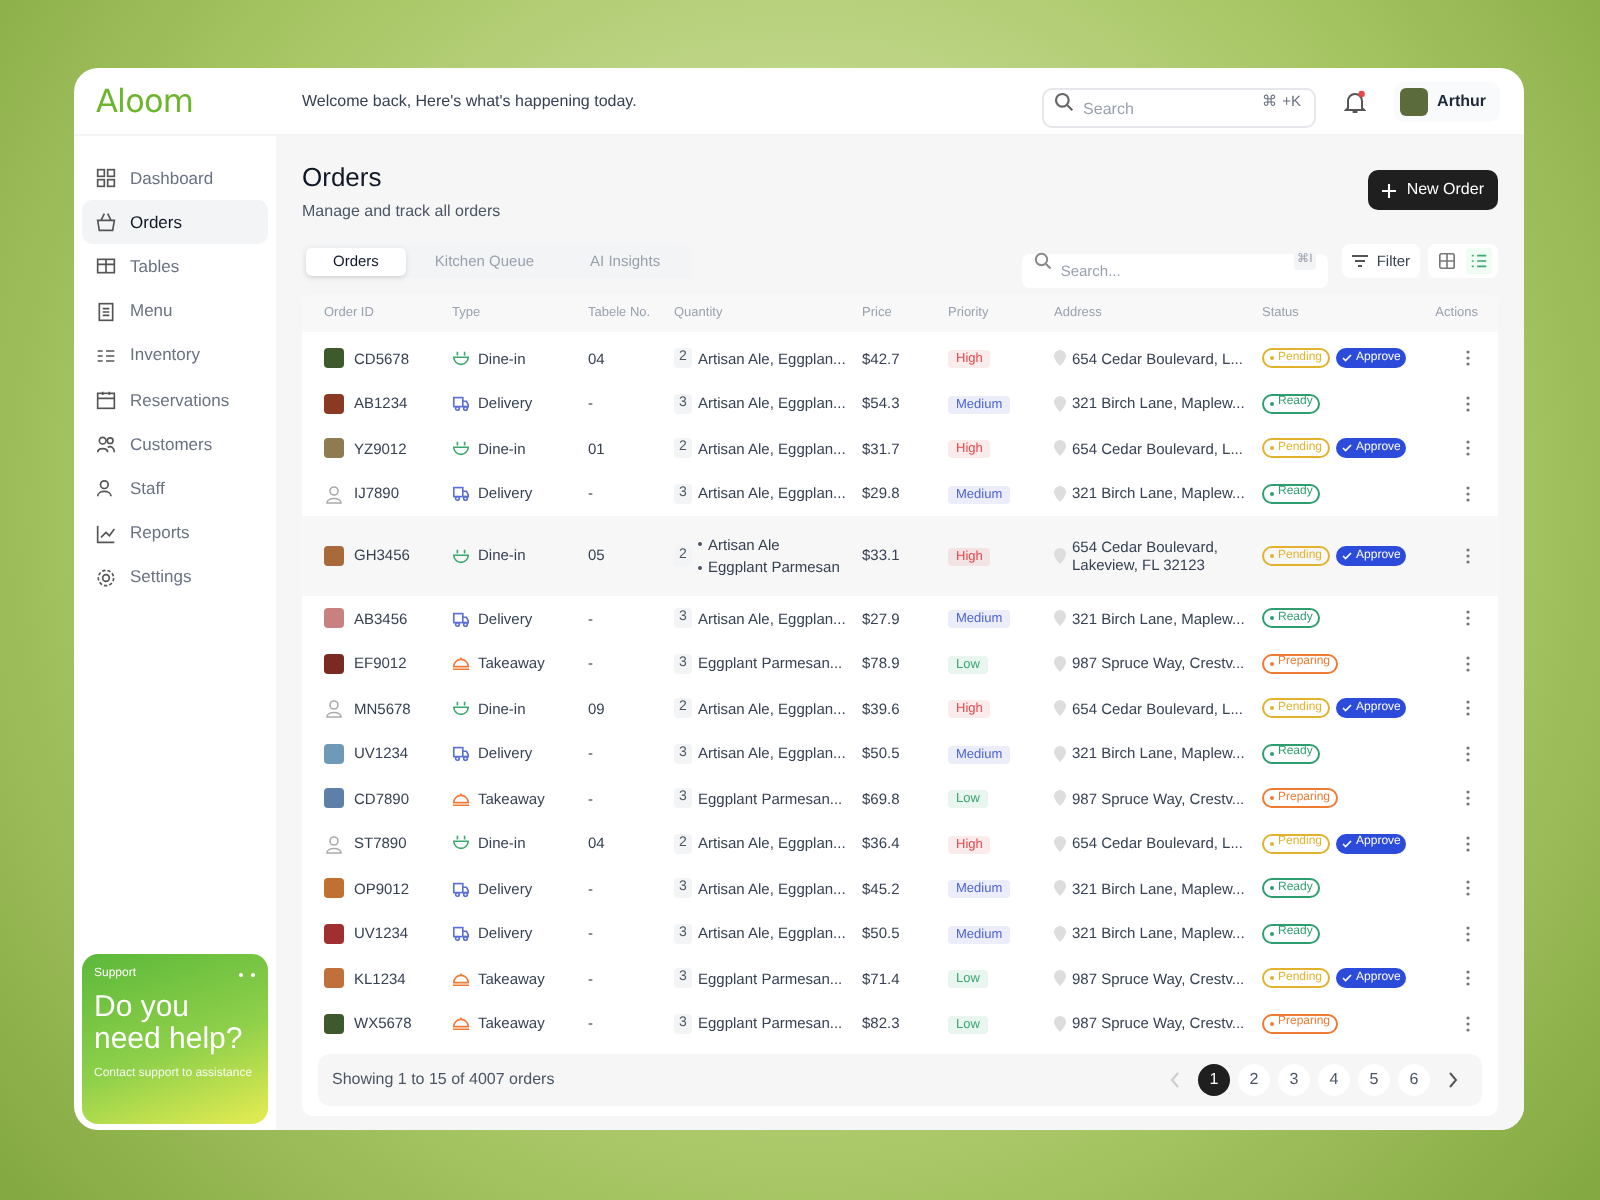  Describe the element at coordinates (106, 488) in the screenshot. I see `user-icon` at that location.